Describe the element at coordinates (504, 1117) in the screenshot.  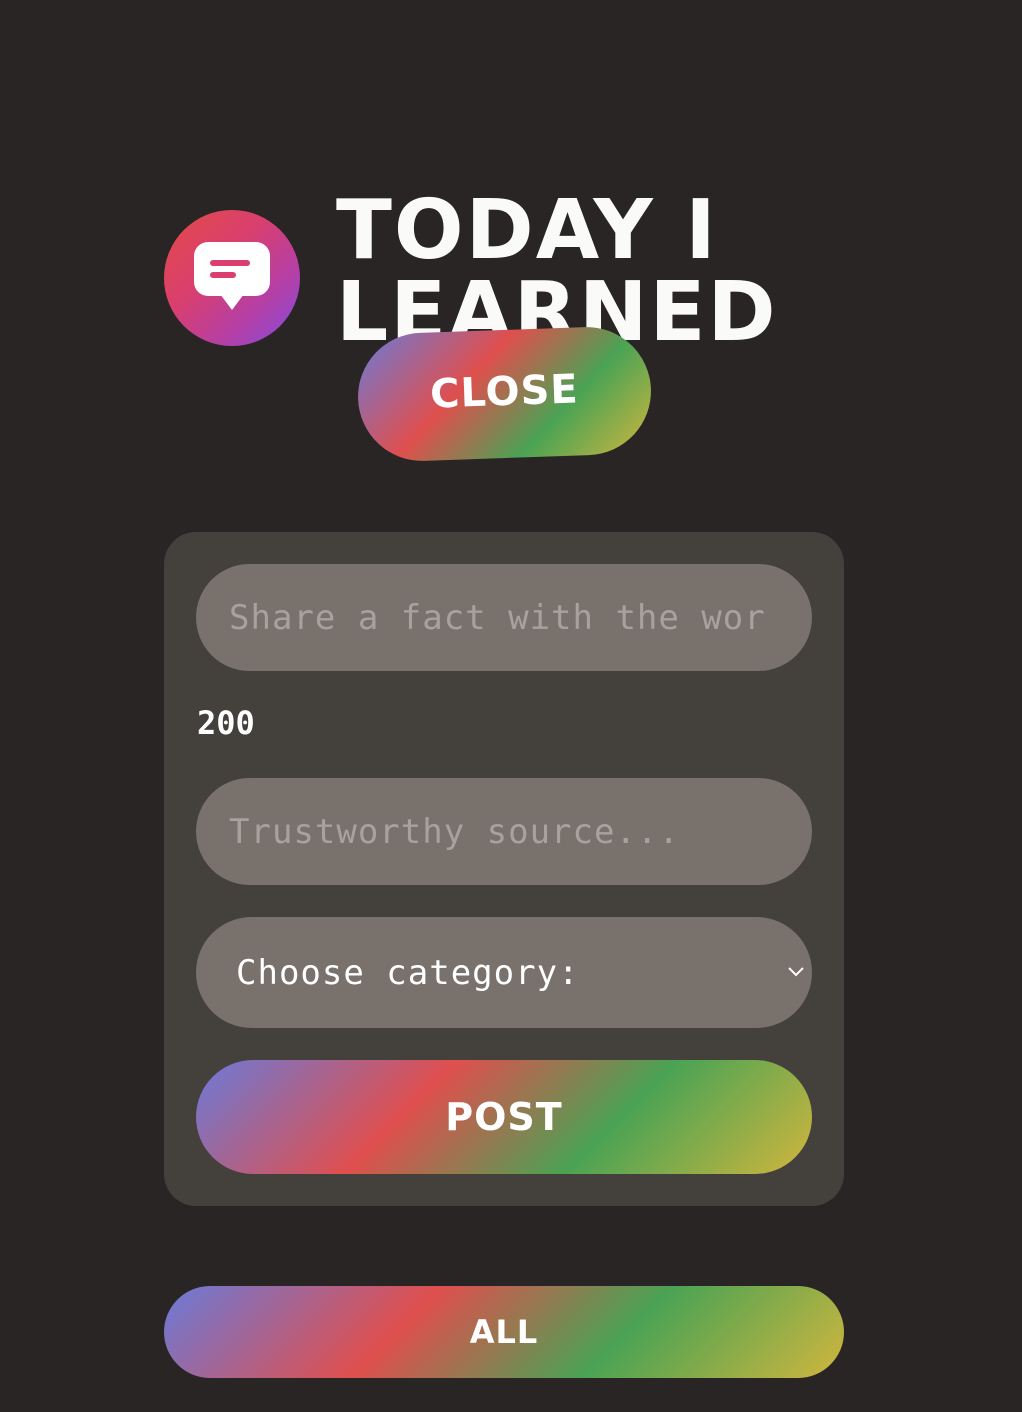
I see `post-button: POST` at that location.